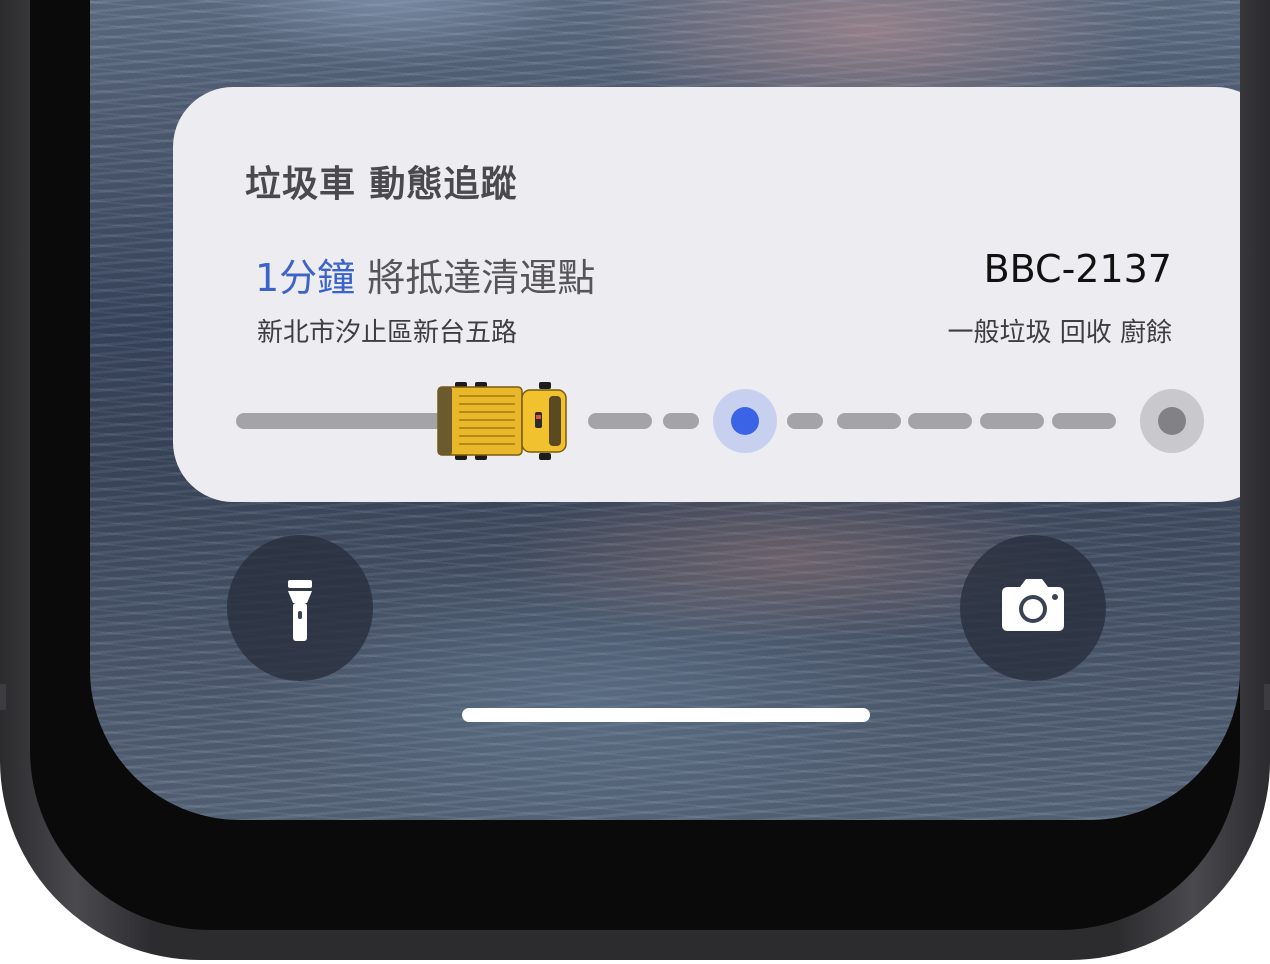  I want to click on camera-icon, so click(1033, 605).